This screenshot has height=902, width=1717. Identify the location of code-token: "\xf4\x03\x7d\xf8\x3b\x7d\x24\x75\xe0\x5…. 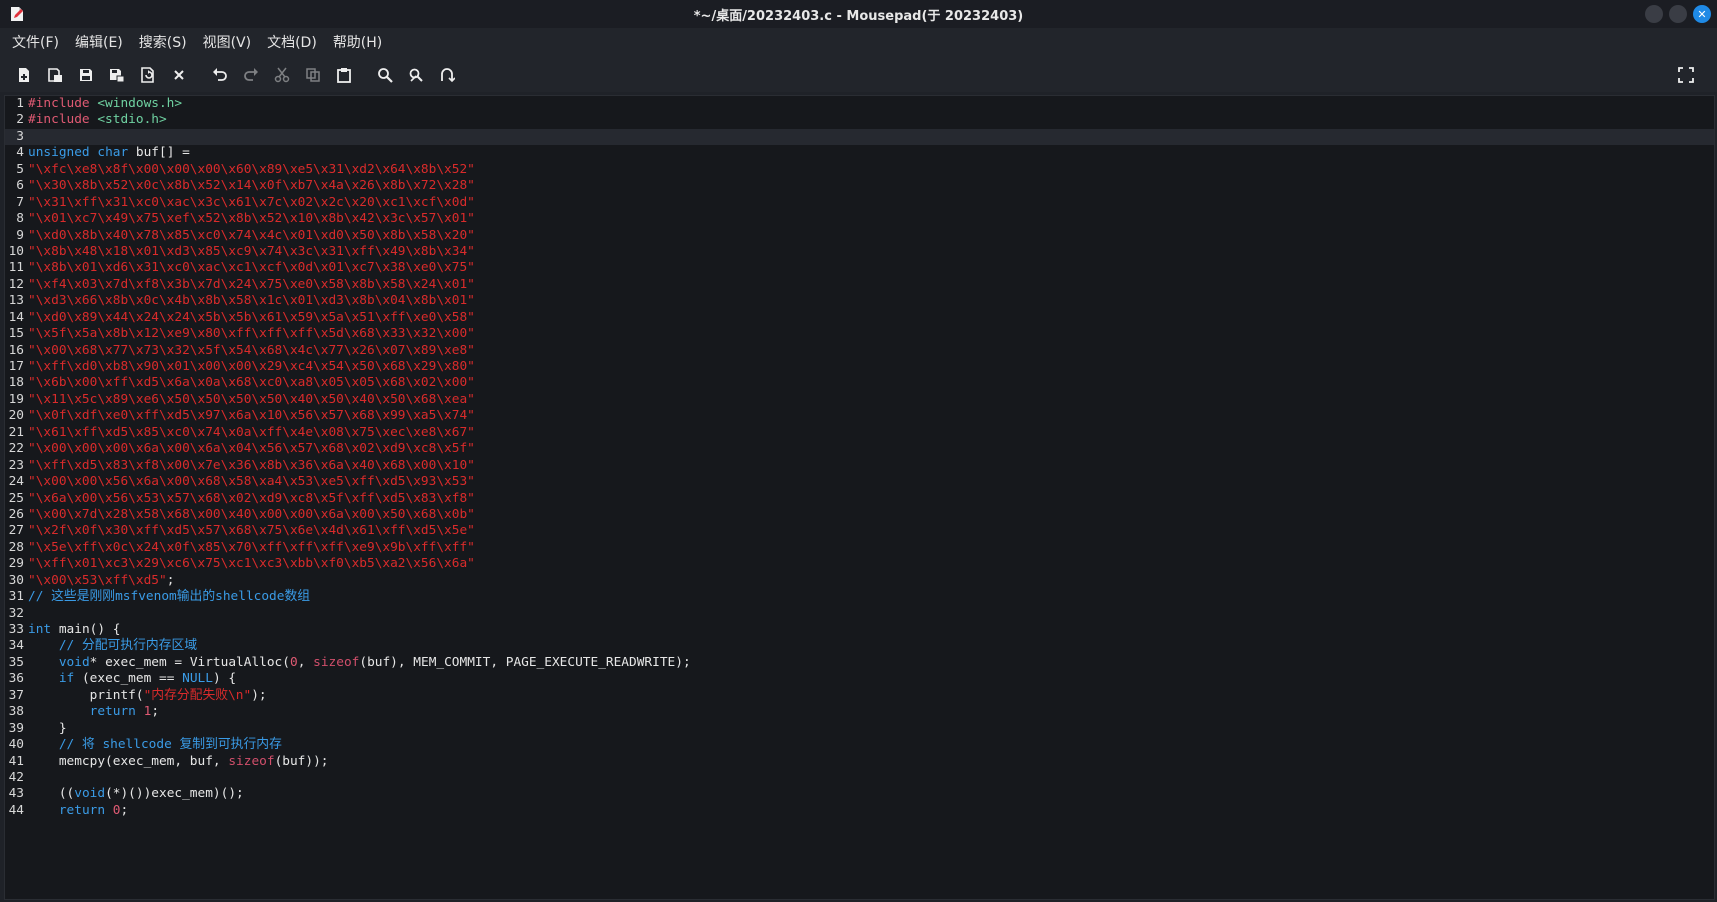
(251, 284).